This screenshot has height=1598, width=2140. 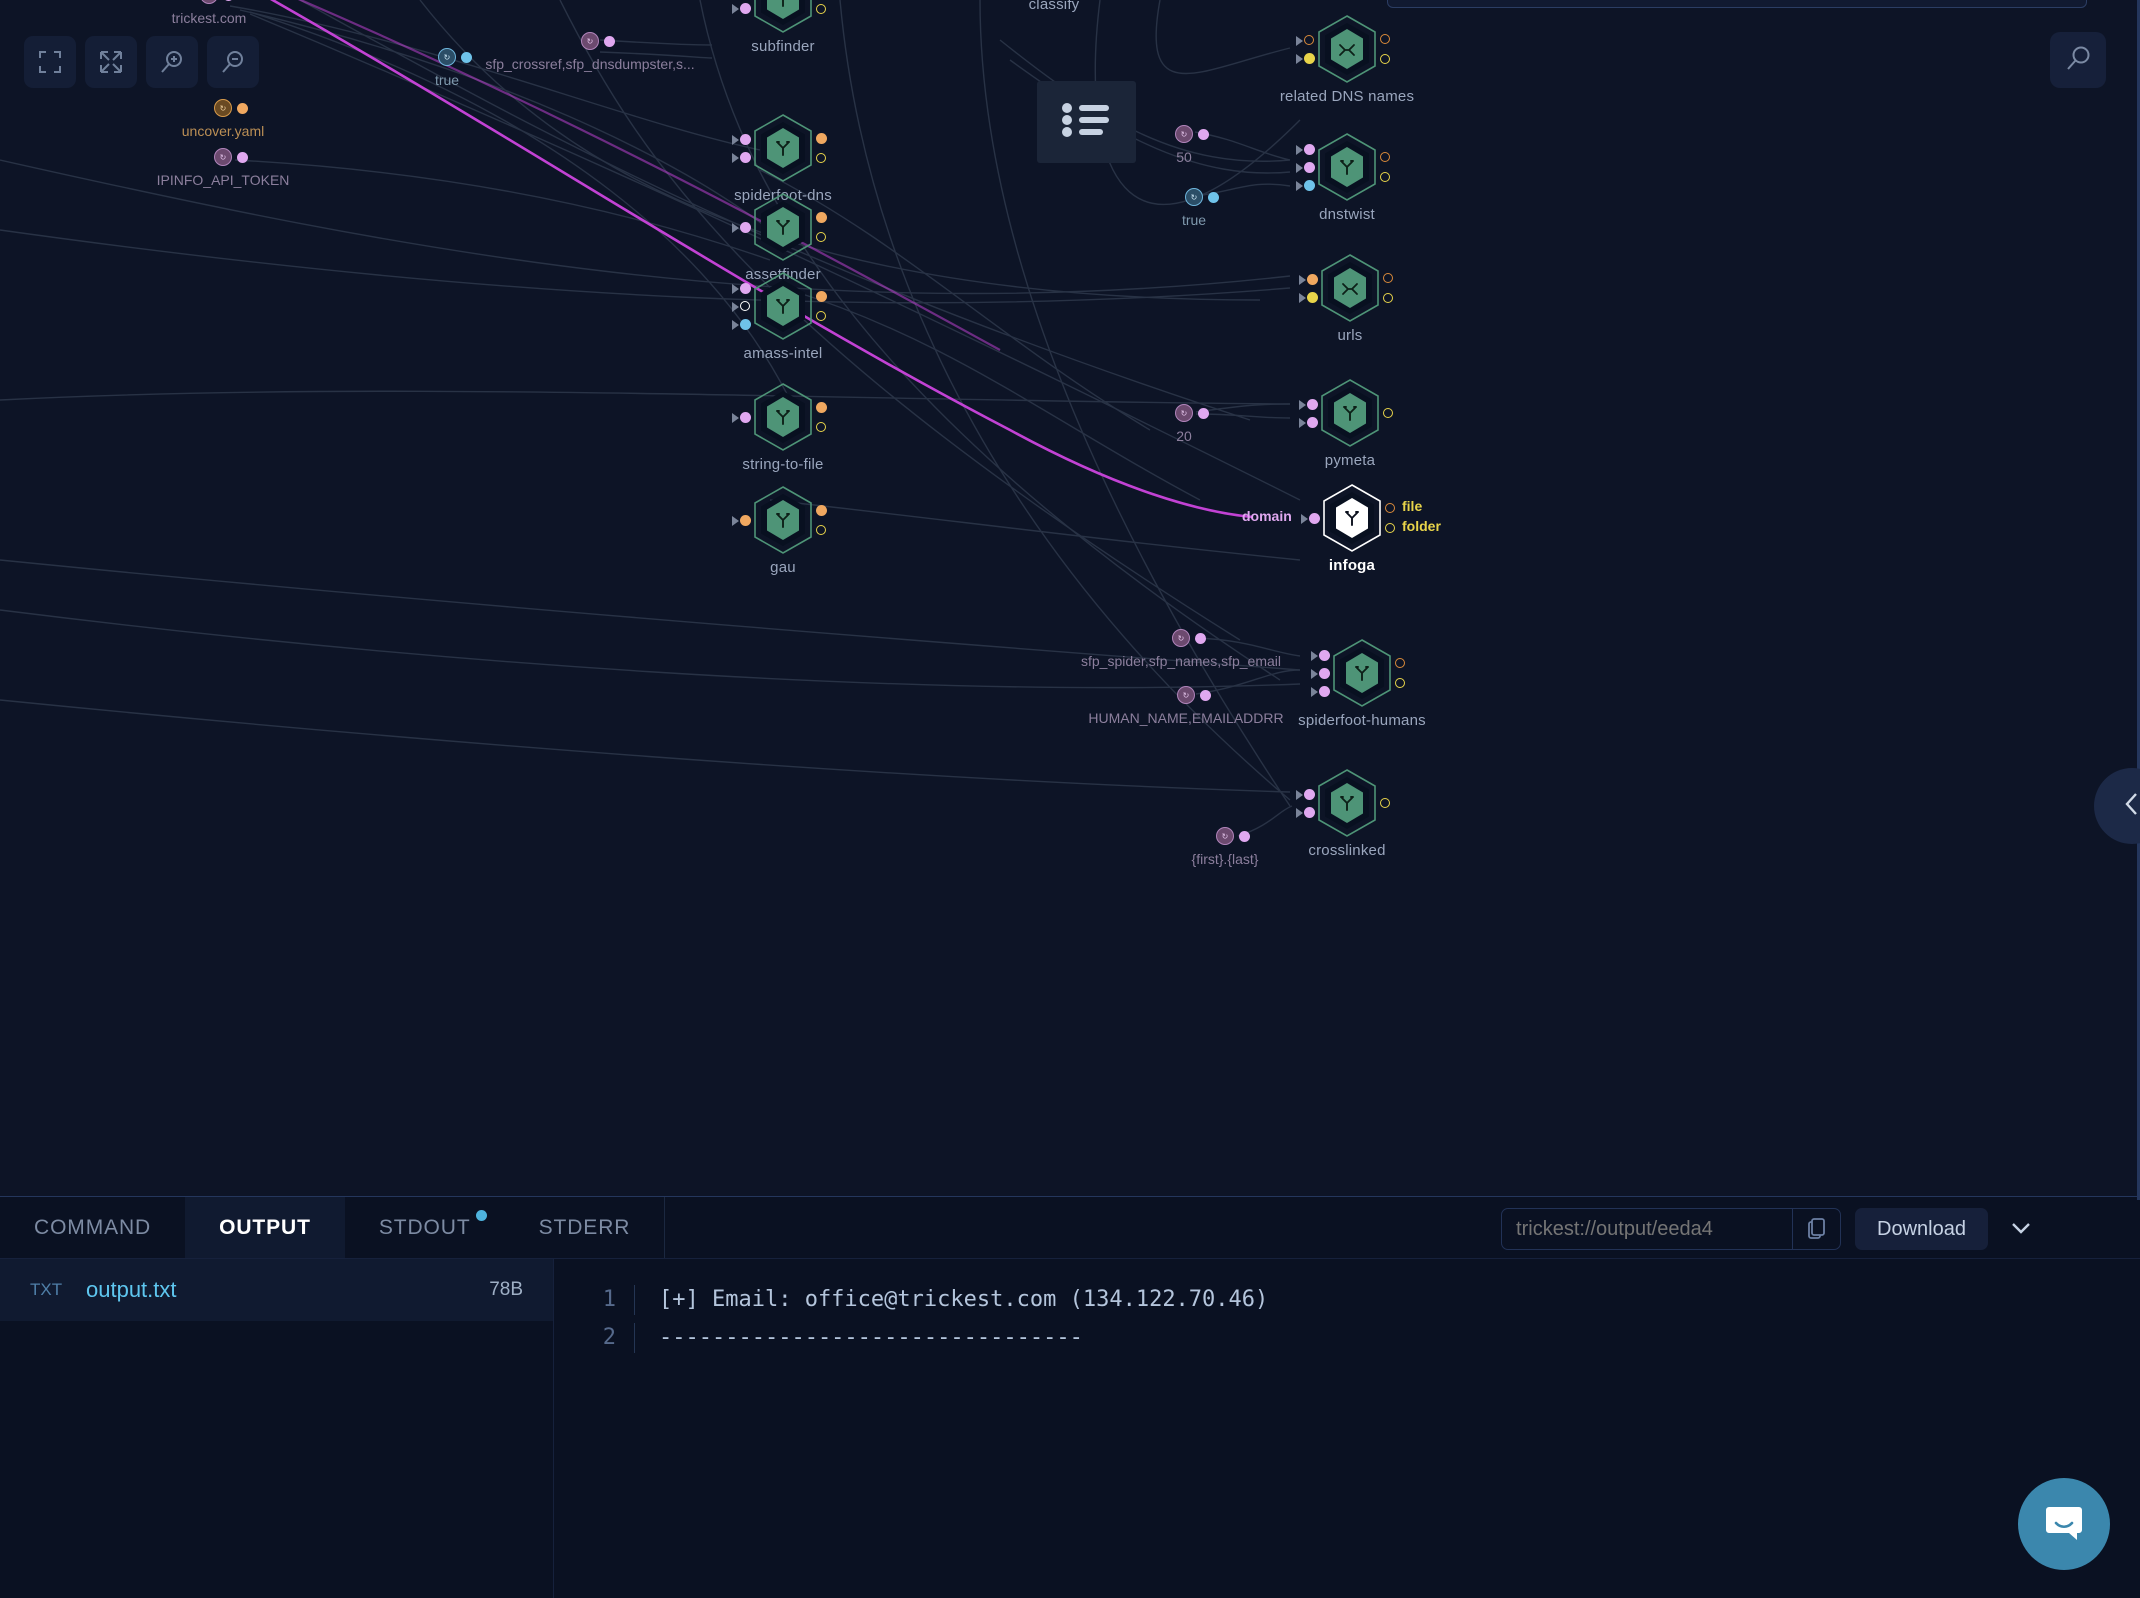 I want to click on node-infoga: domain file folder infoga, so click(x=1341, y=528).